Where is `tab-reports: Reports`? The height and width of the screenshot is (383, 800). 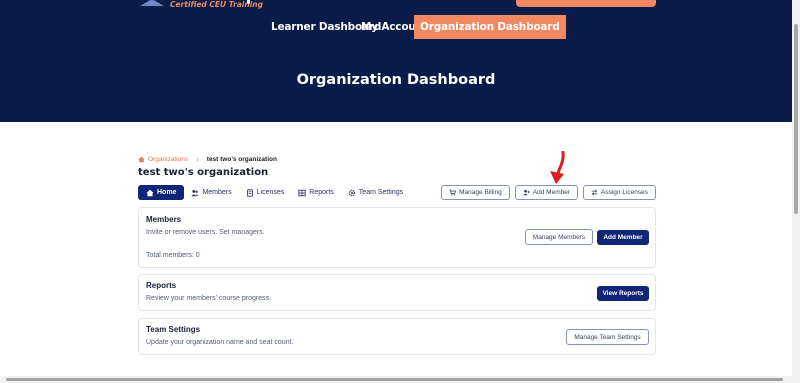 tab-reports: Reports is located at coordinates (316, 192).